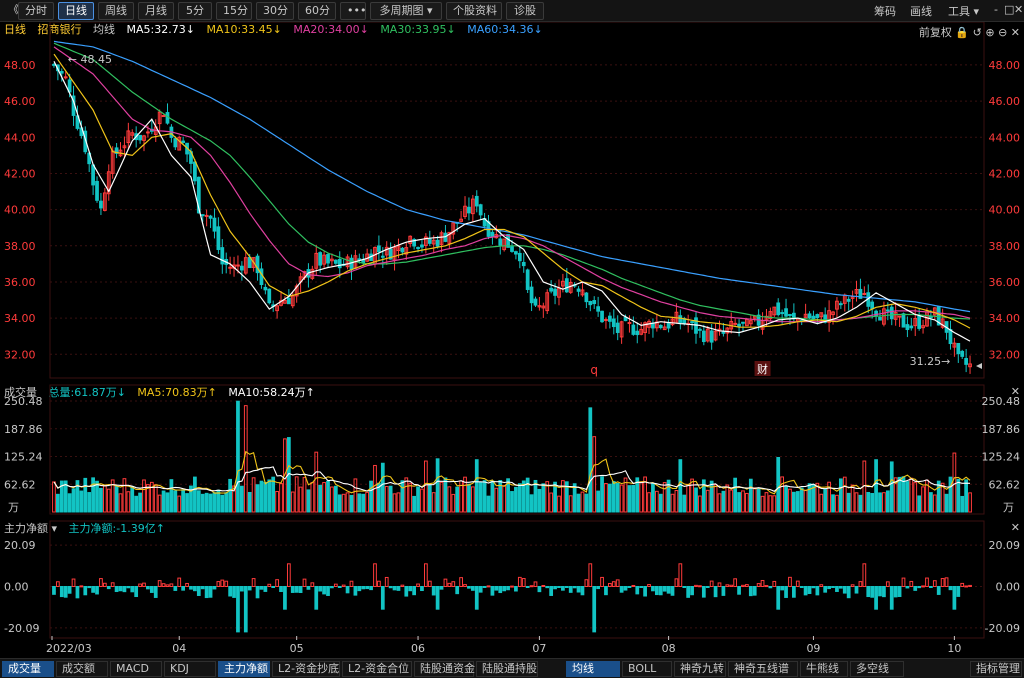  What do you see at coordinates (28, 669) in the screenshot?
I see `bottom-tab-0: 成交量` at bounding box center [28, 669].